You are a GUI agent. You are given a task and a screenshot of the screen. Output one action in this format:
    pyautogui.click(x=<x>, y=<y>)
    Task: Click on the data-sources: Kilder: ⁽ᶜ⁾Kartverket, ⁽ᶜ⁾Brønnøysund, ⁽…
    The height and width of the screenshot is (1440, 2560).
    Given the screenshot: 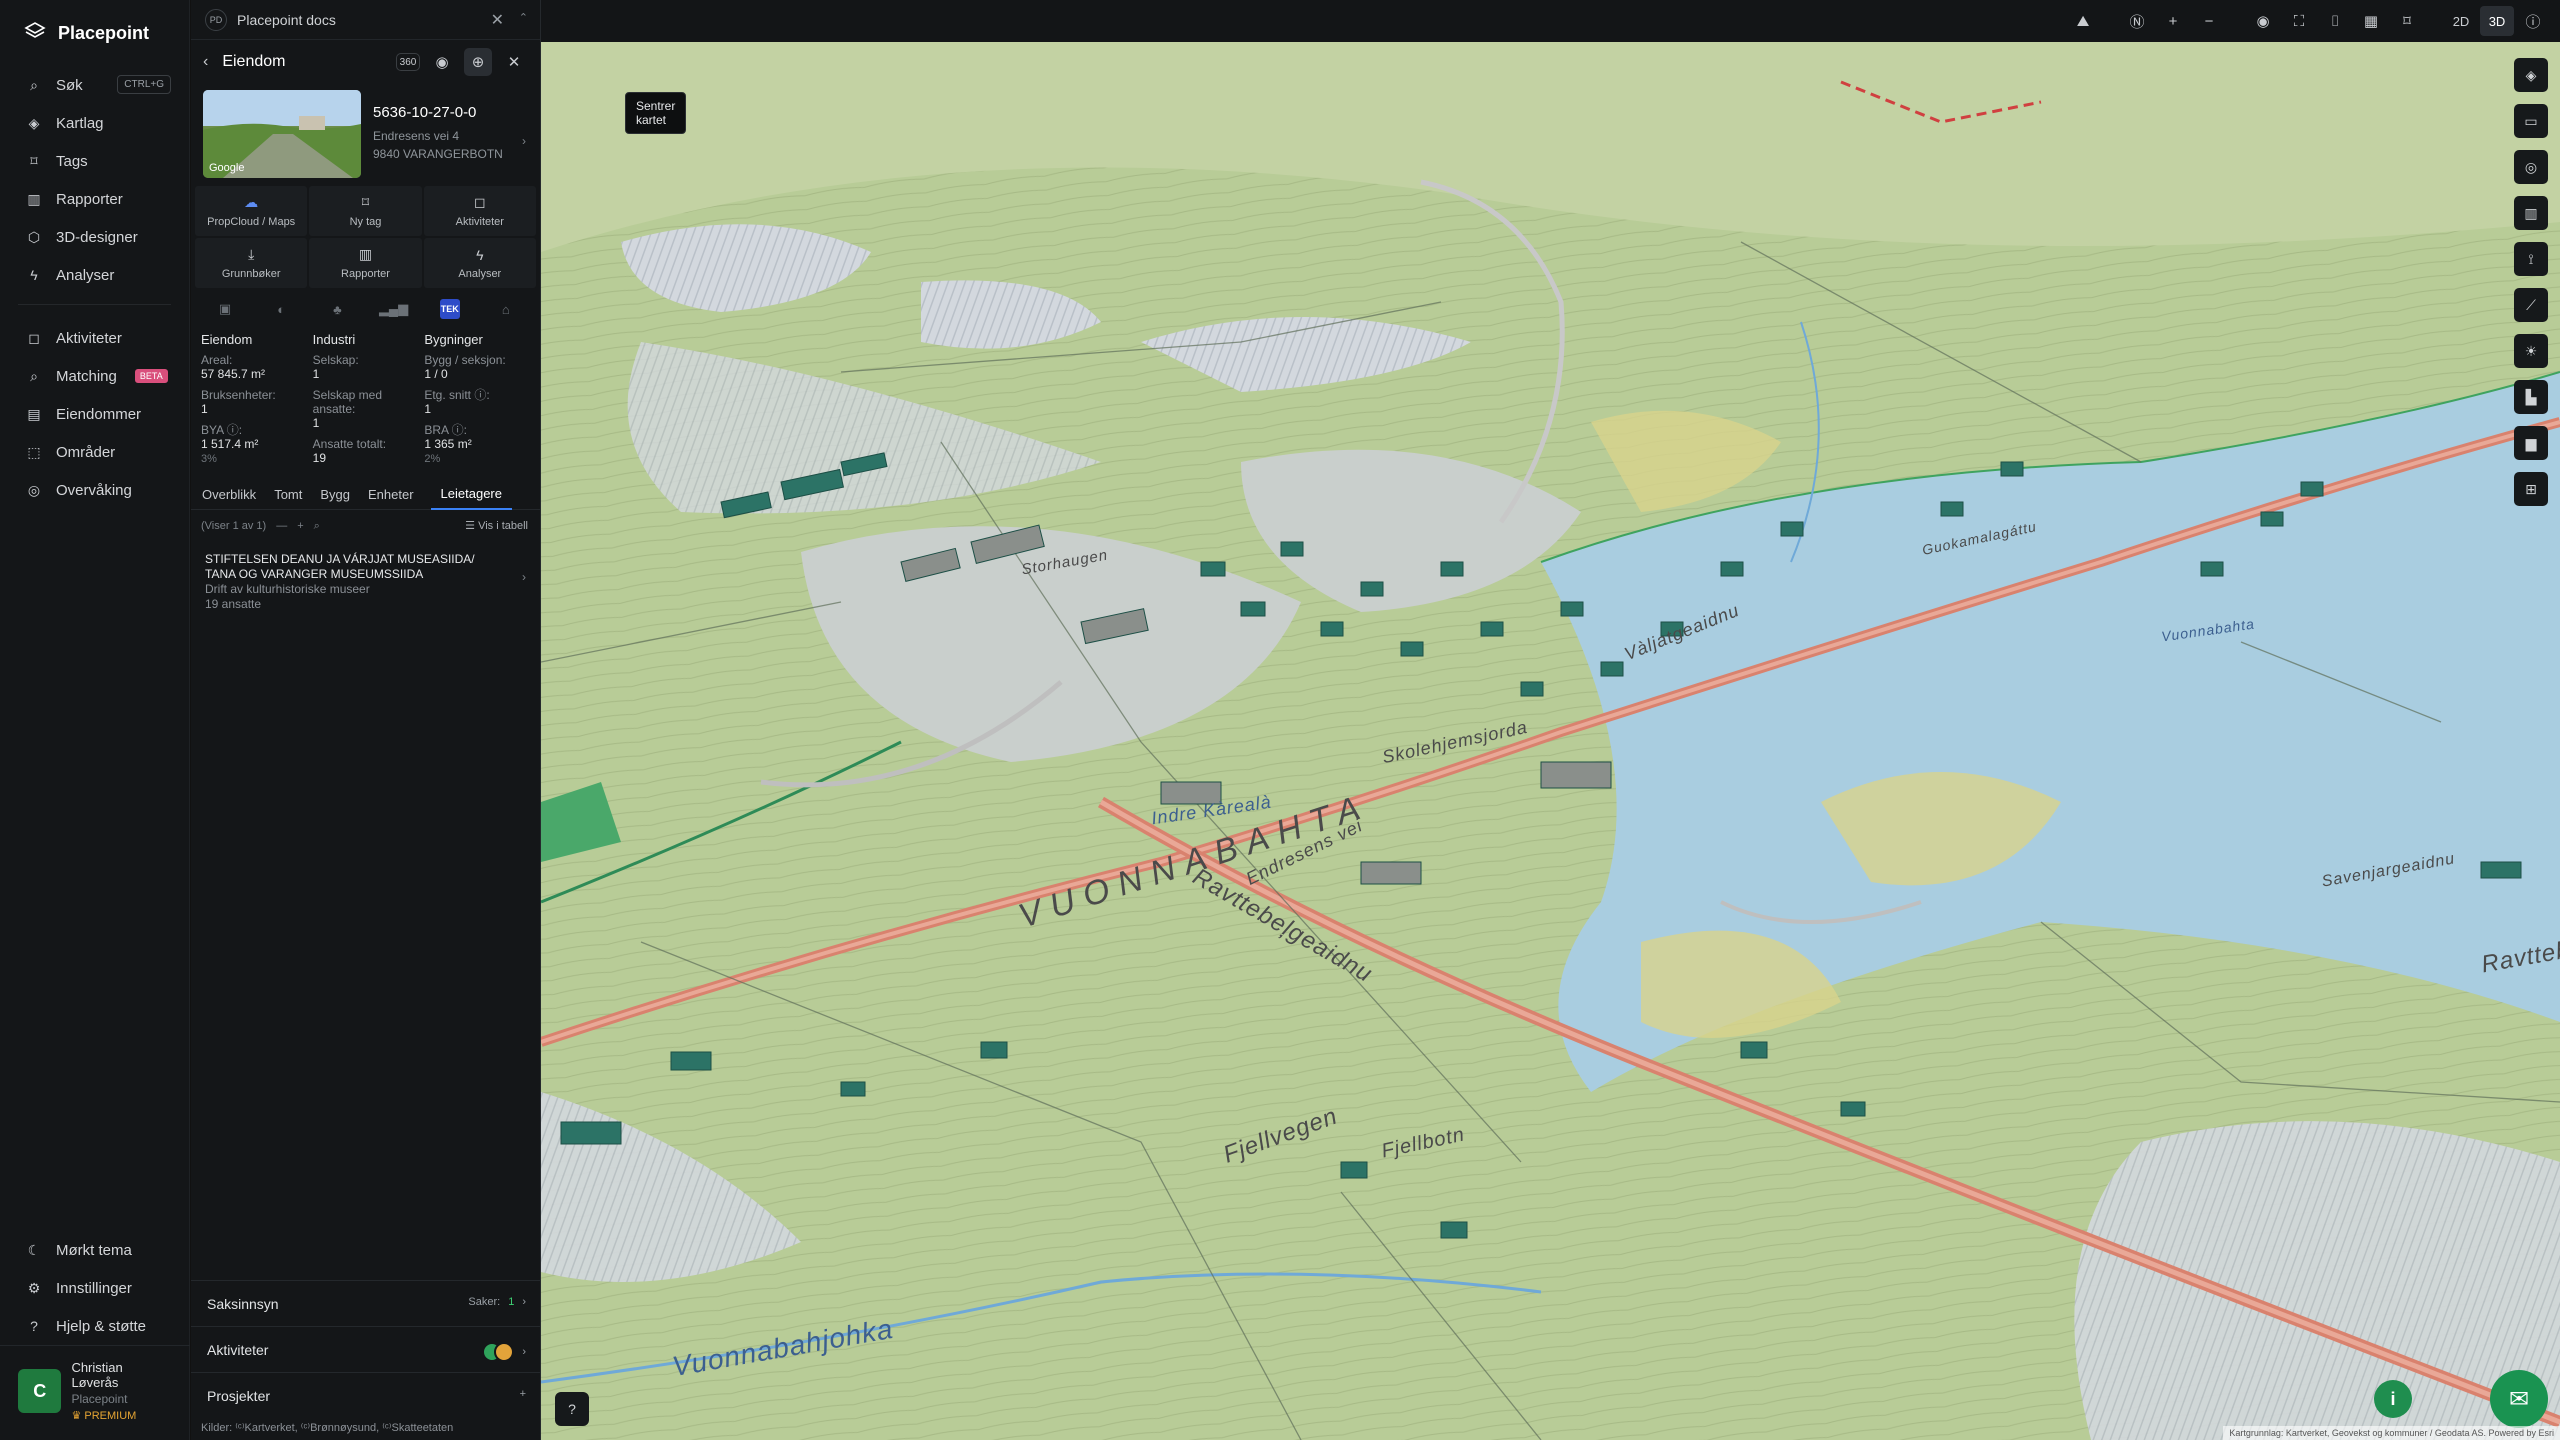 What is the action you would take?
    pyautogui.click(x=327, y=1428)
    